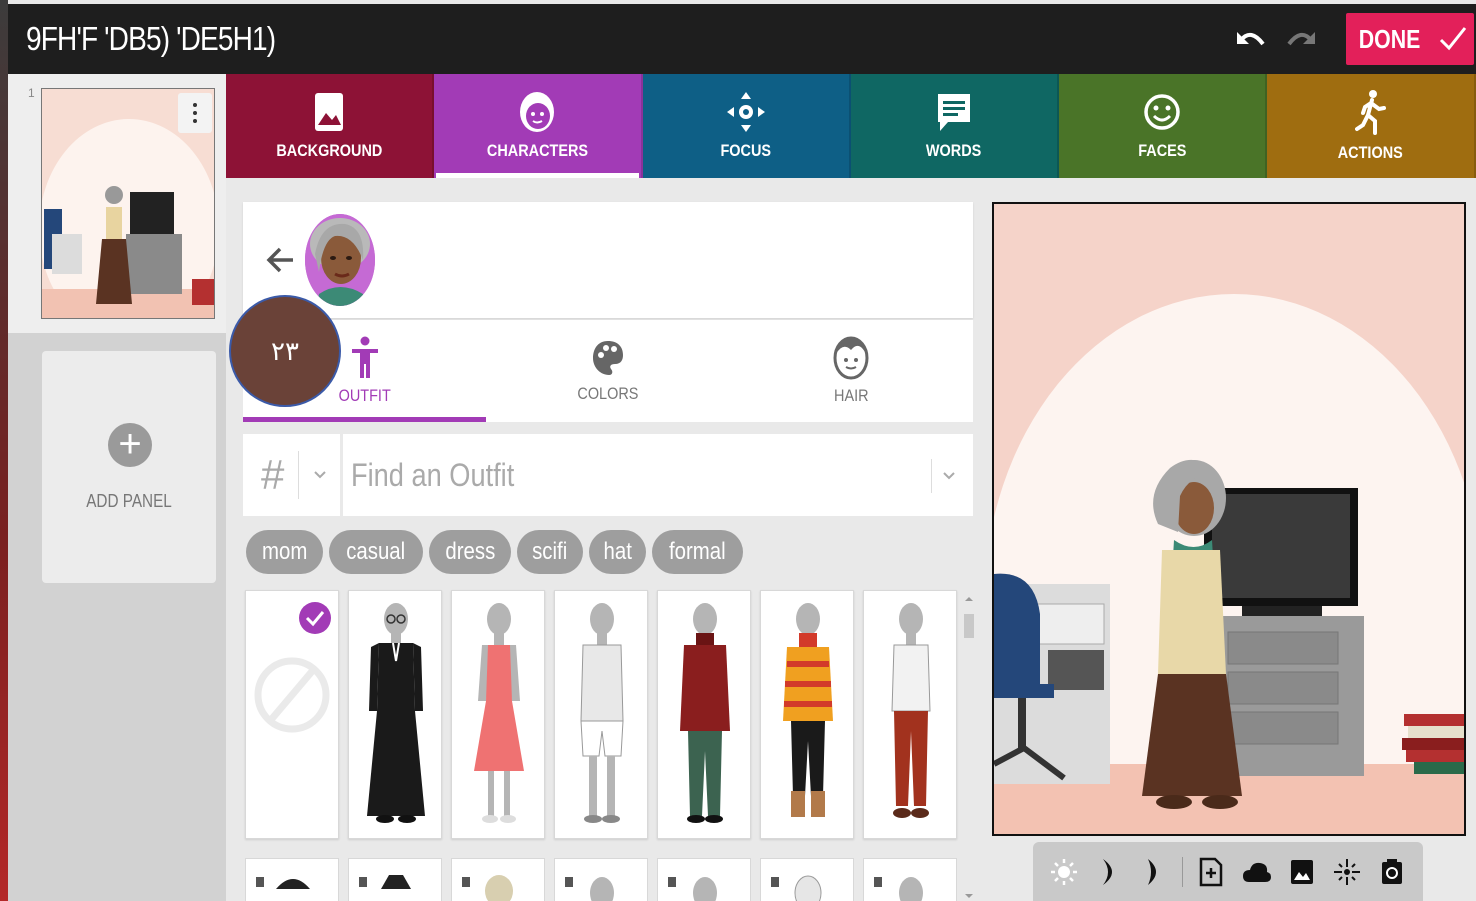 Image resolution: width=1476 pixels, height=901 pixels. I want to click on running-person-icon, so click(1370, 112).